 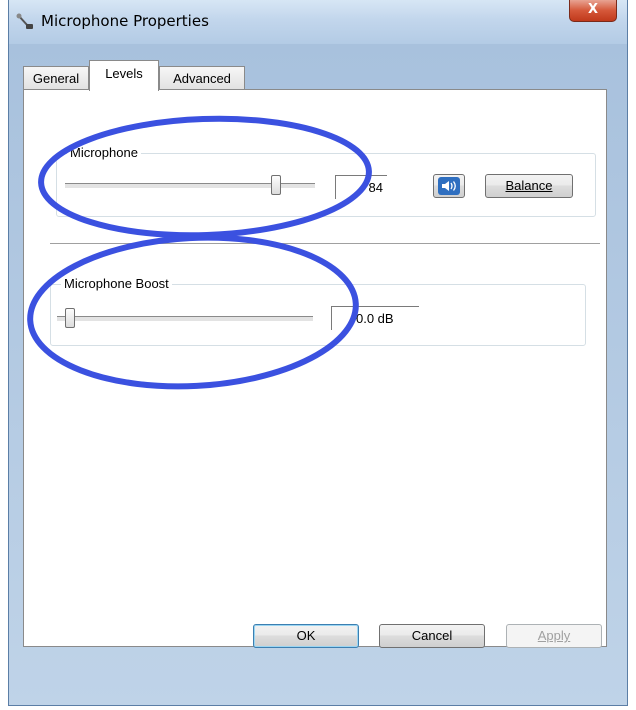 I want to click on ok-button: OK, so click(x=306, y=636).